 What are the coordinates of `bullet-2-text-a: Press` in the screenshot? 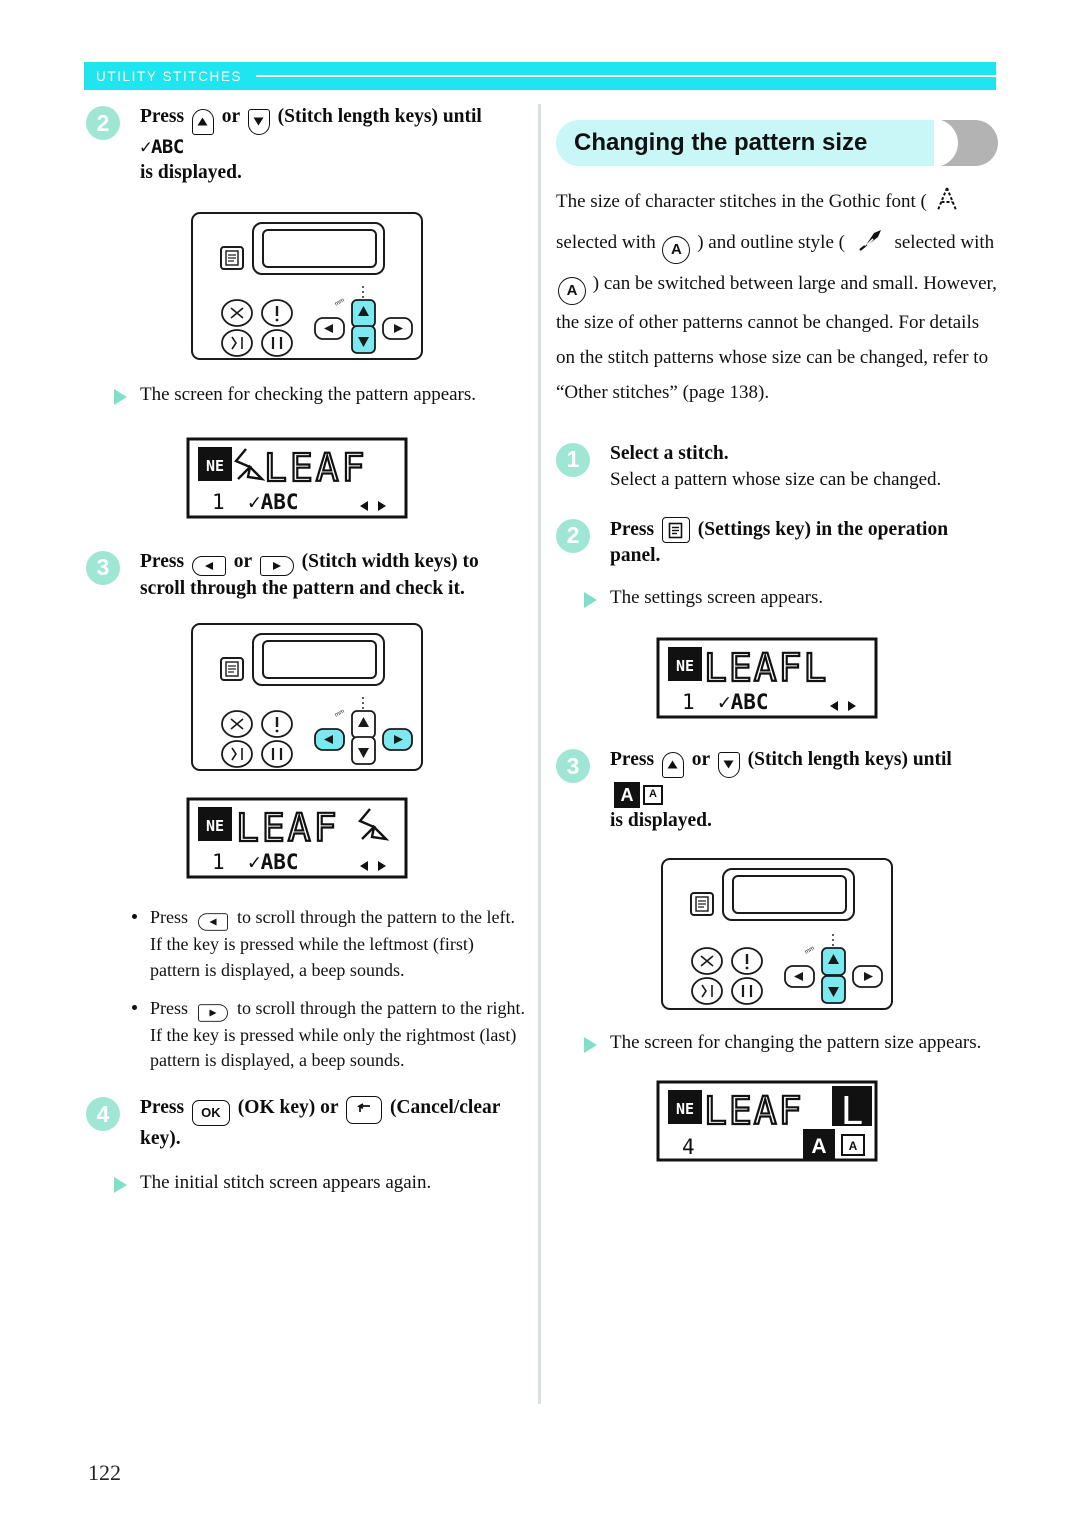 It's located at (169, 1007).